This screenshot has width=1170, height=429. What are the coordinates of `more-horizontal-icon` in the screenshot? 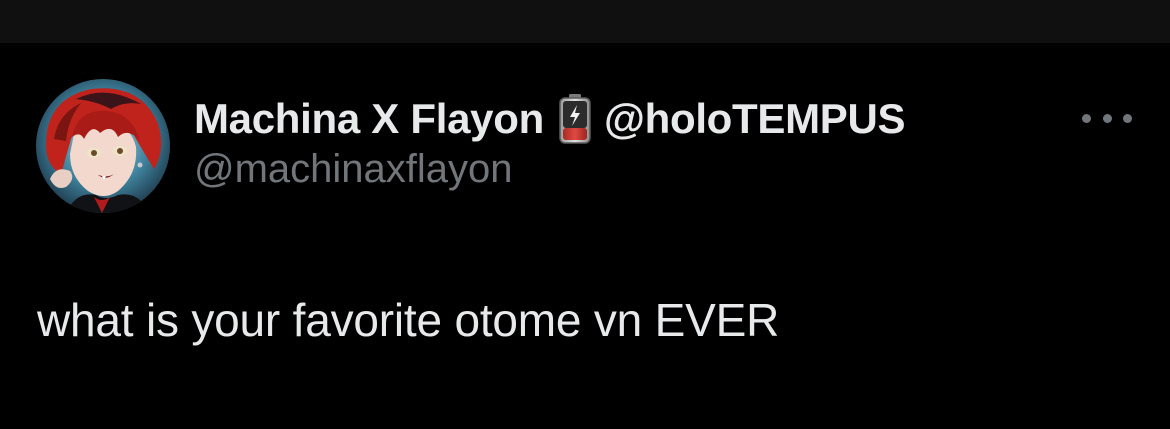 It's located at (1107, 118).